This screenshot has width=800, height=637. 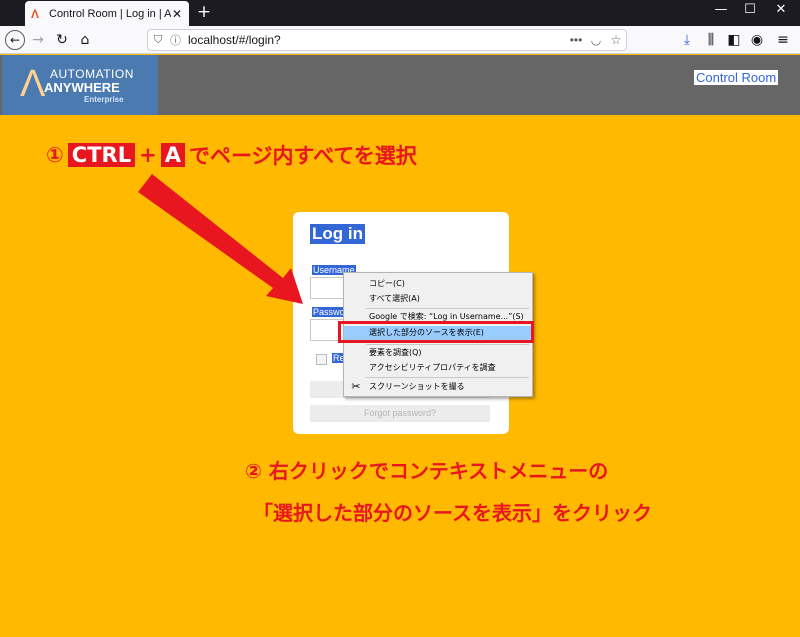 I want to click on plus-sign: +, so click(x=148, y=155).